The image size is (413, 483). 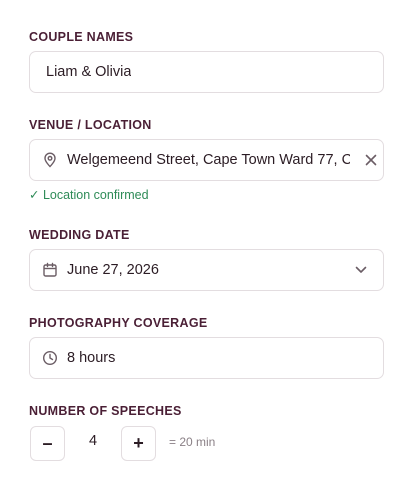 I want to click on location-confirmed-text: ✓ Location confirmed, so click(x=89, y=195).